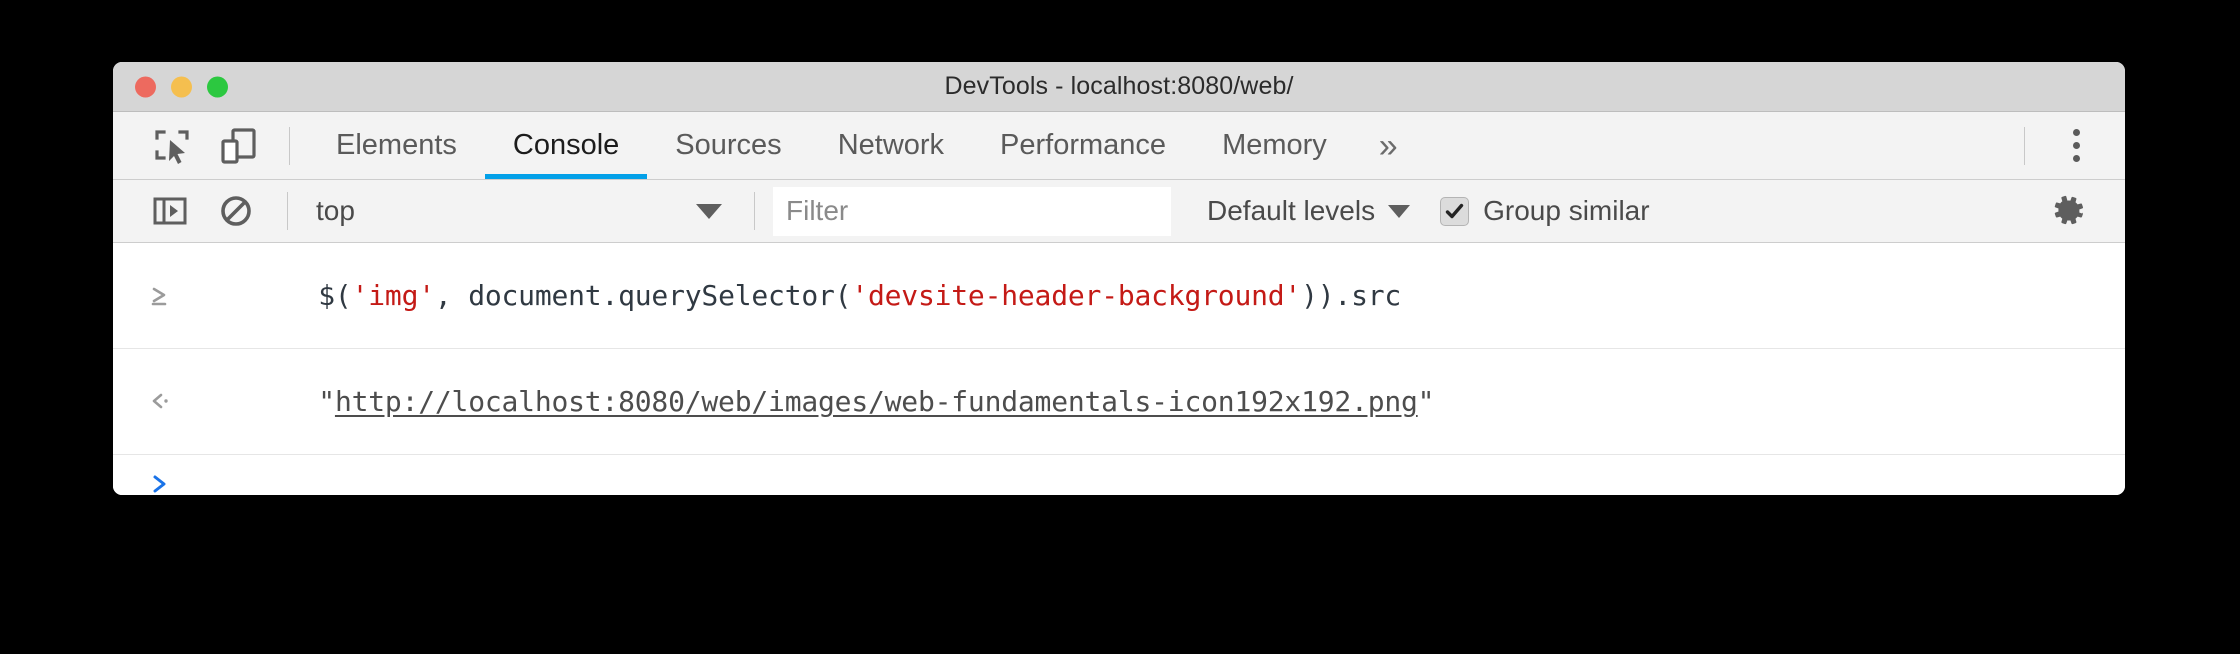 The image size is (2240, 654). I want to click on gear-icon, so click(2068, 211).